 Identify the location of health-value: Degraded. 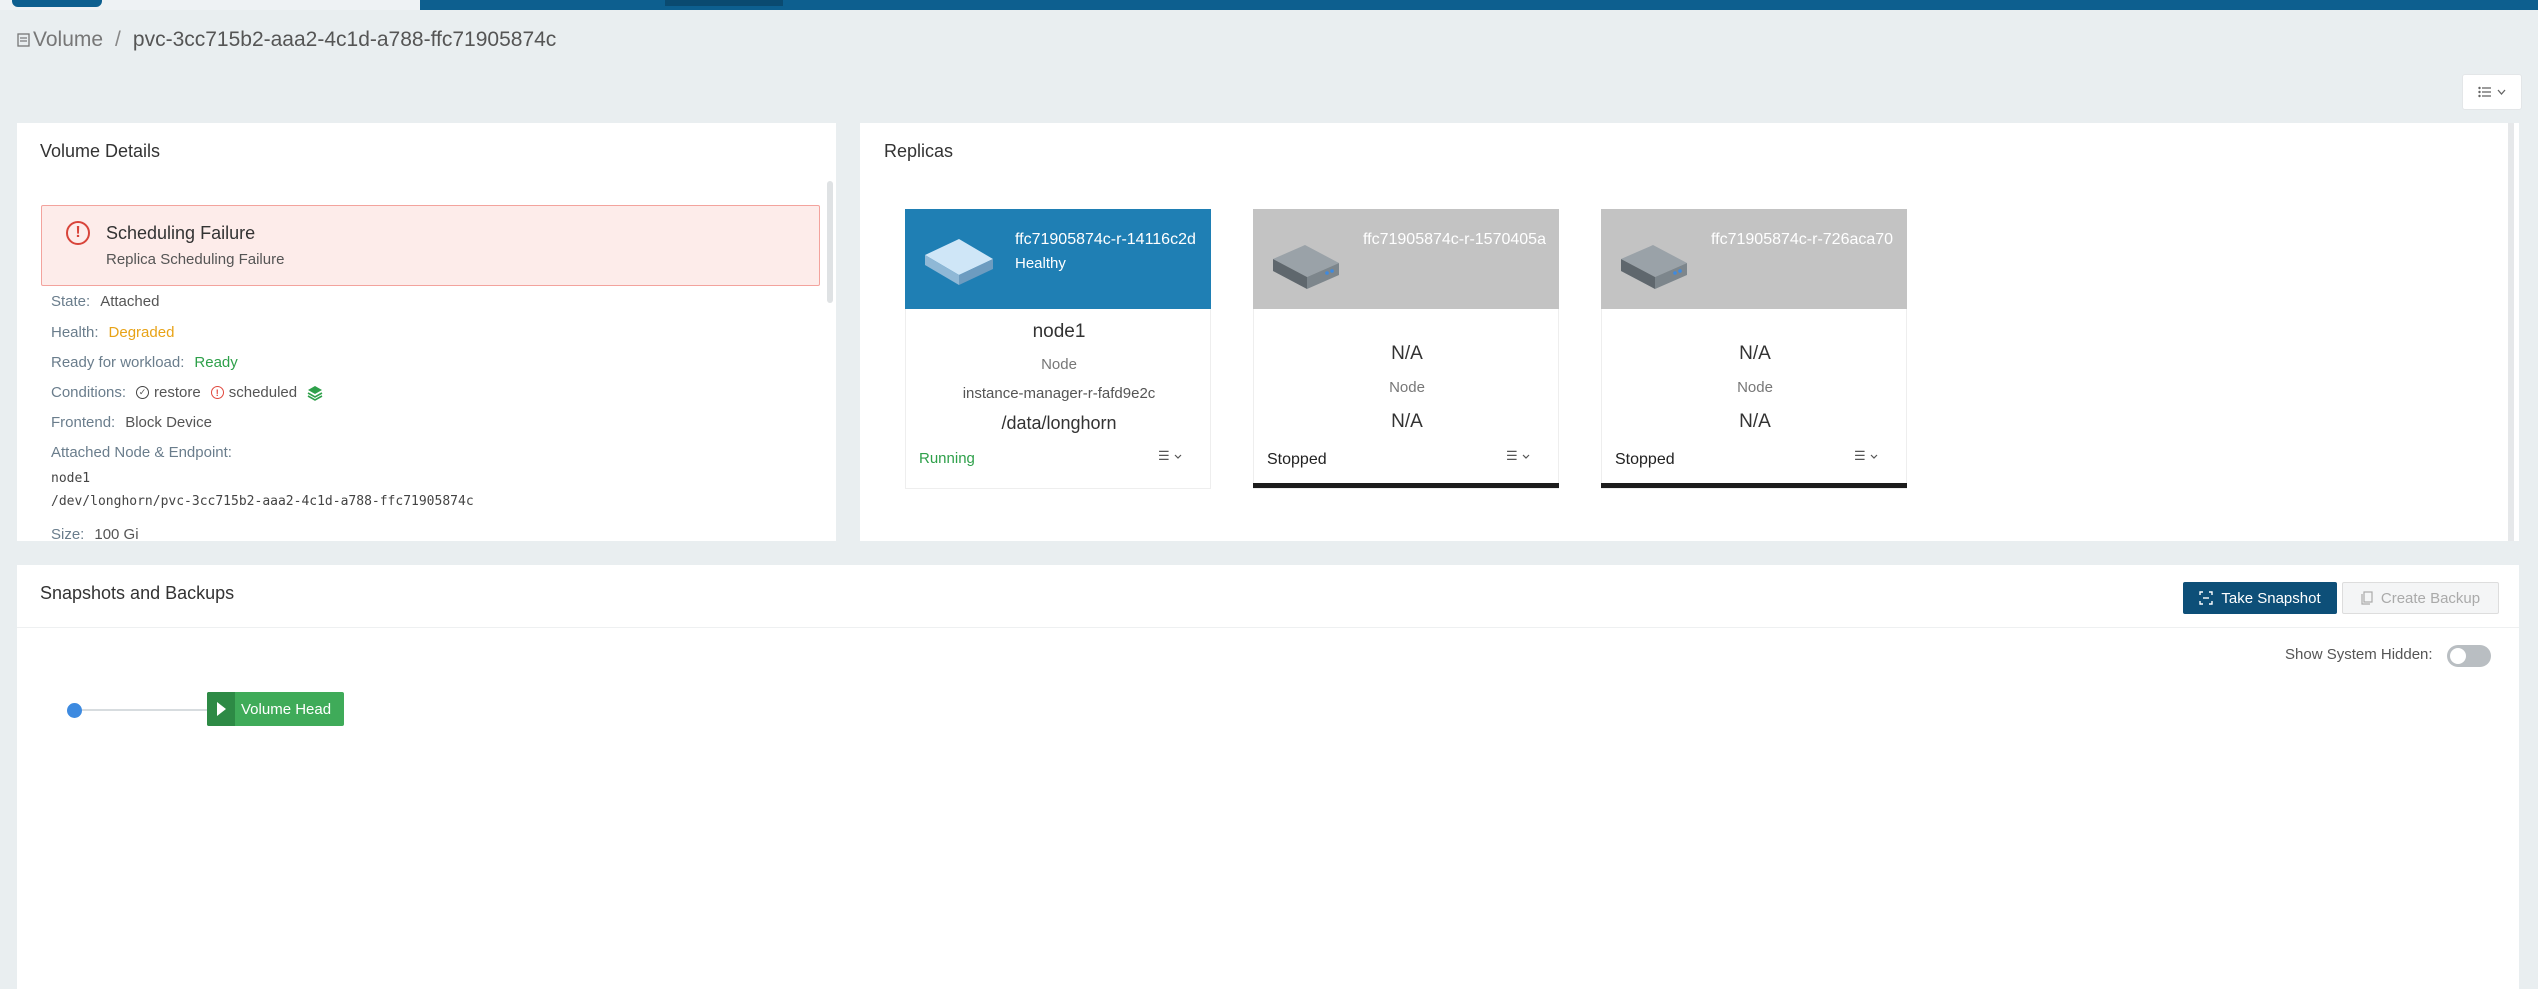
(141, 332).